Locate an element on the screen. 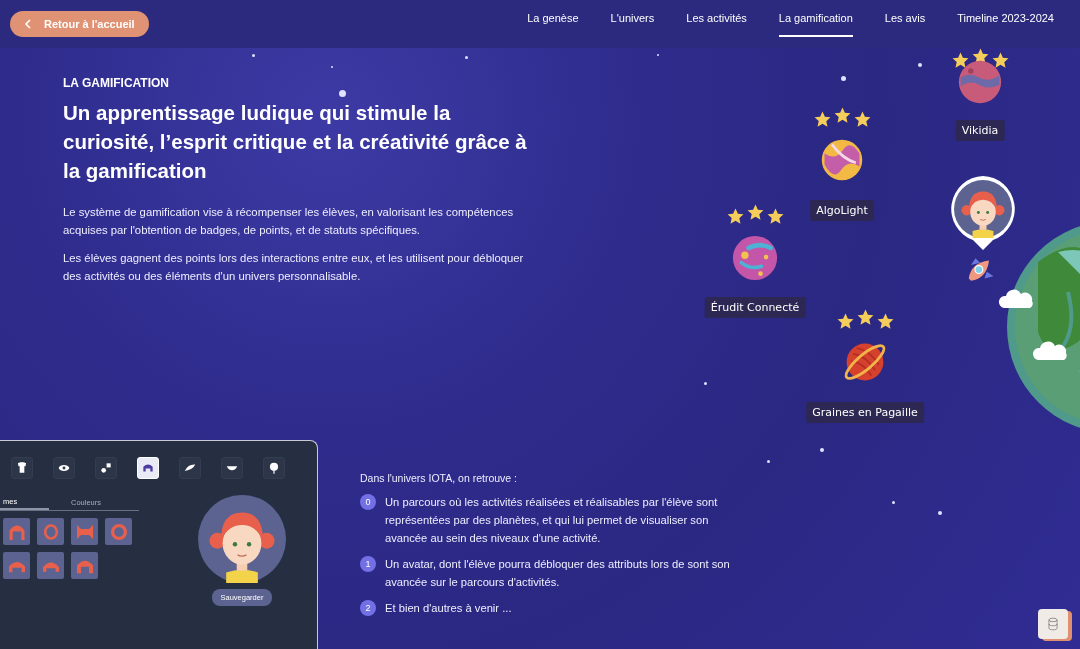 Image resolution: width=1080 pixels, height=649 pixels. nav-link: Timeline 2023-2024 is located at coordinates (1005, 24).